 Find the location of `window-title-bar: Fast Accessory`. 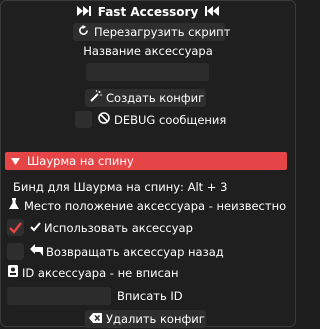

window-title-bar: Fast Accessory is located at coordinates (148, 11).